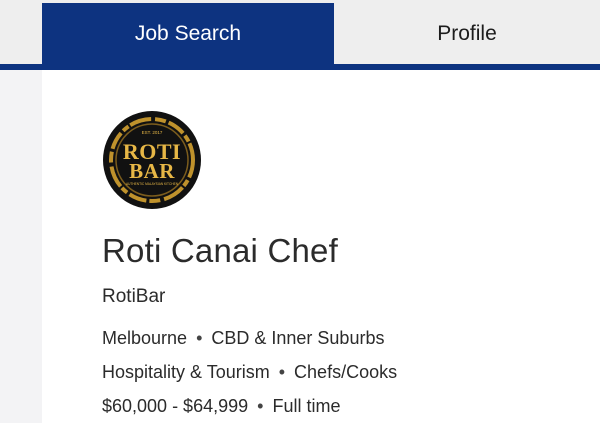  I want to click on work-type: Full time, so click(306, 406).